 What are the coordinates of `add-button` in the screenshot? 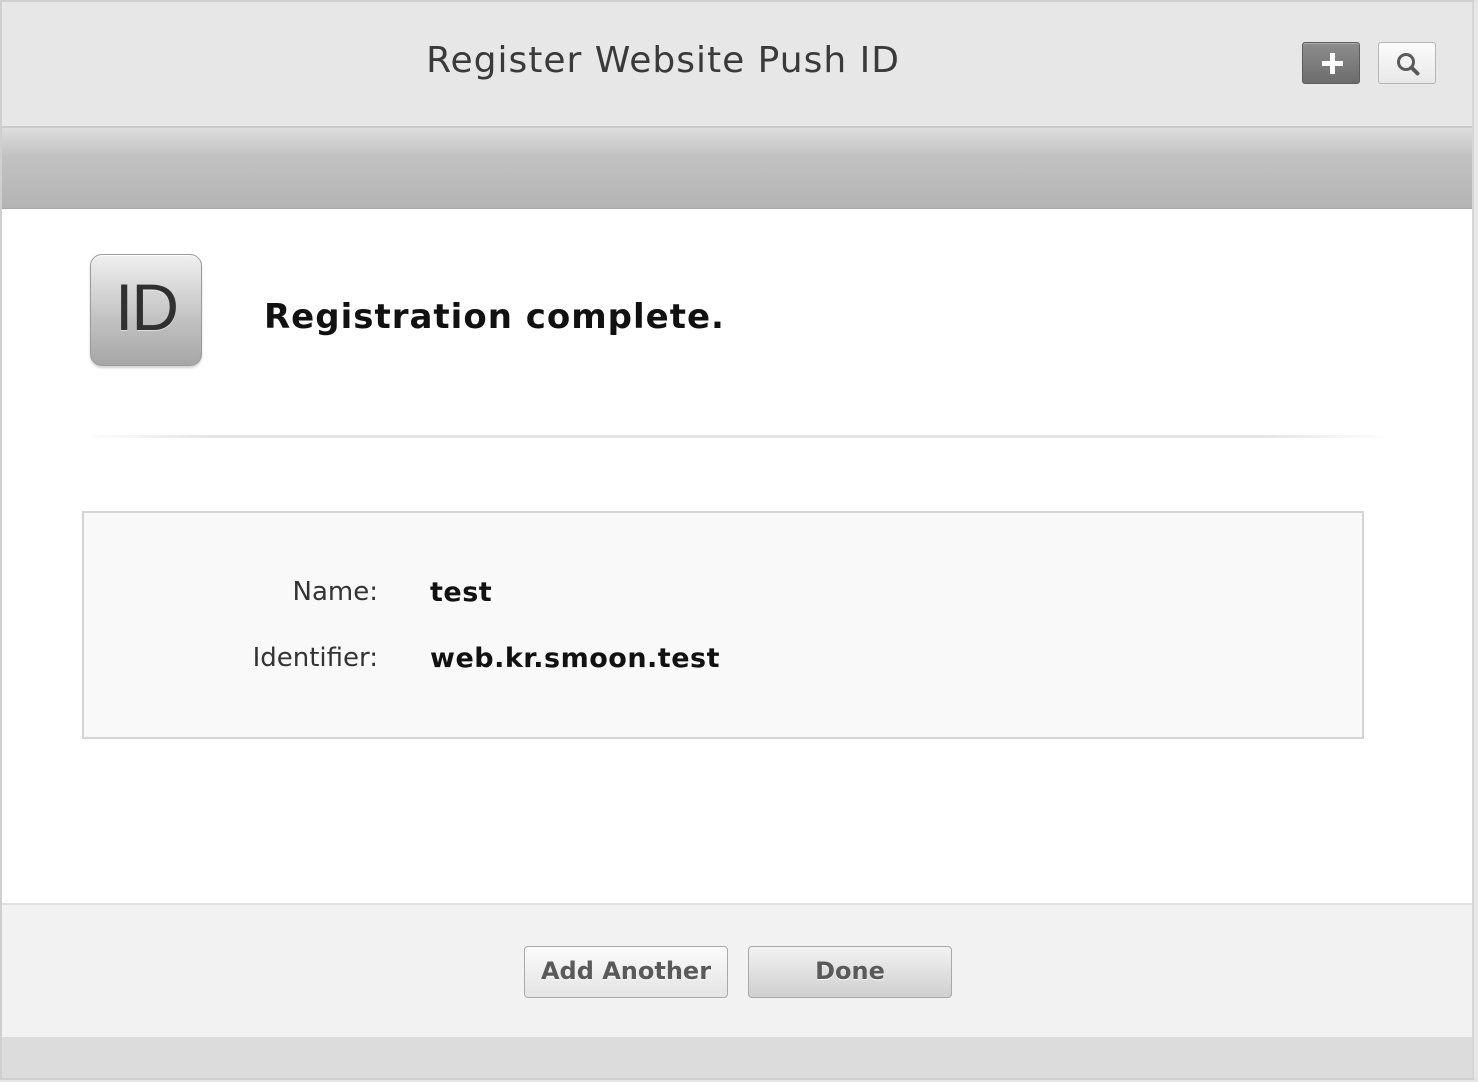 It's located at (1331, 63).